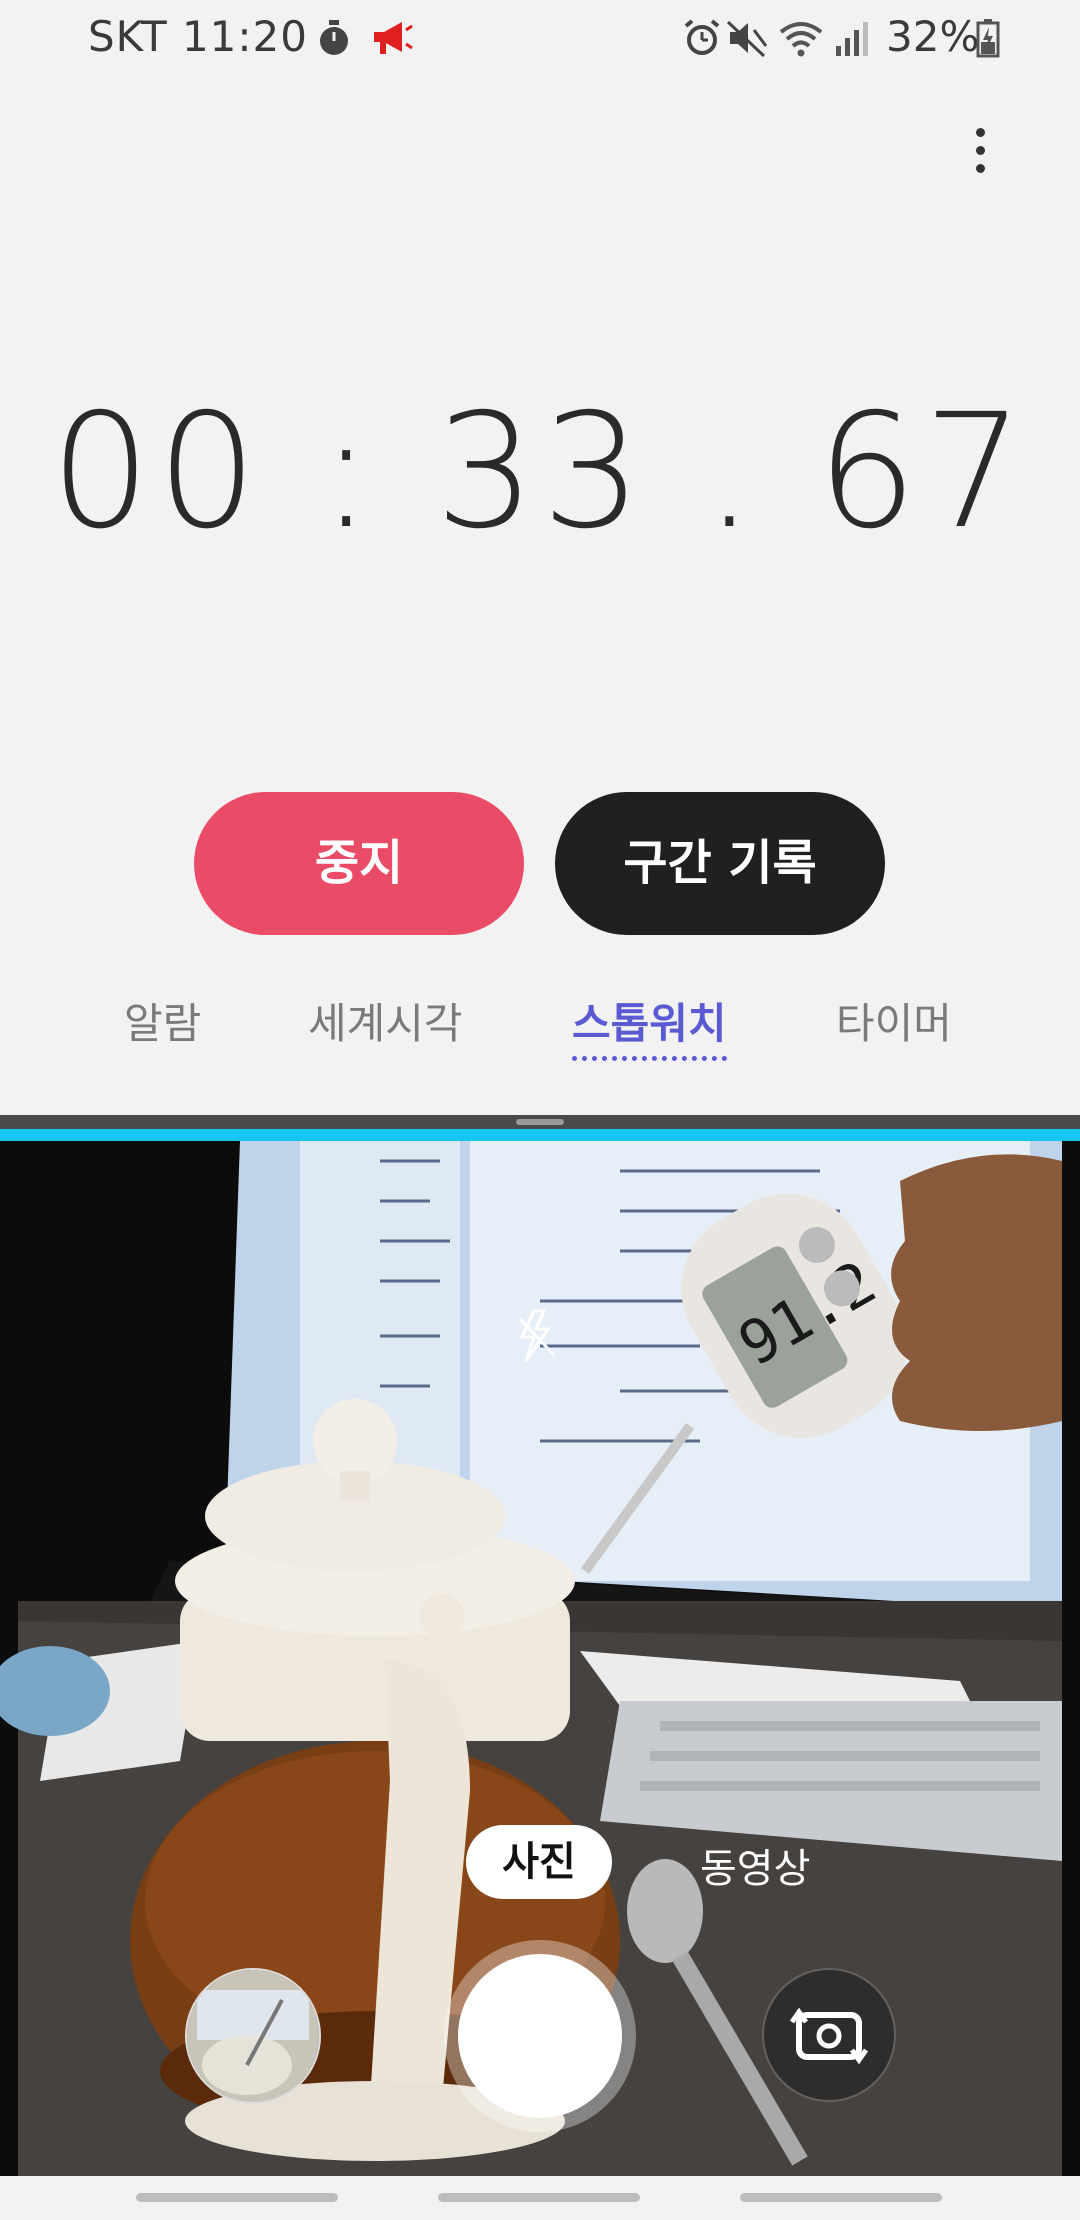  I want to click on tab-label: 알람, so click(163, 1023).